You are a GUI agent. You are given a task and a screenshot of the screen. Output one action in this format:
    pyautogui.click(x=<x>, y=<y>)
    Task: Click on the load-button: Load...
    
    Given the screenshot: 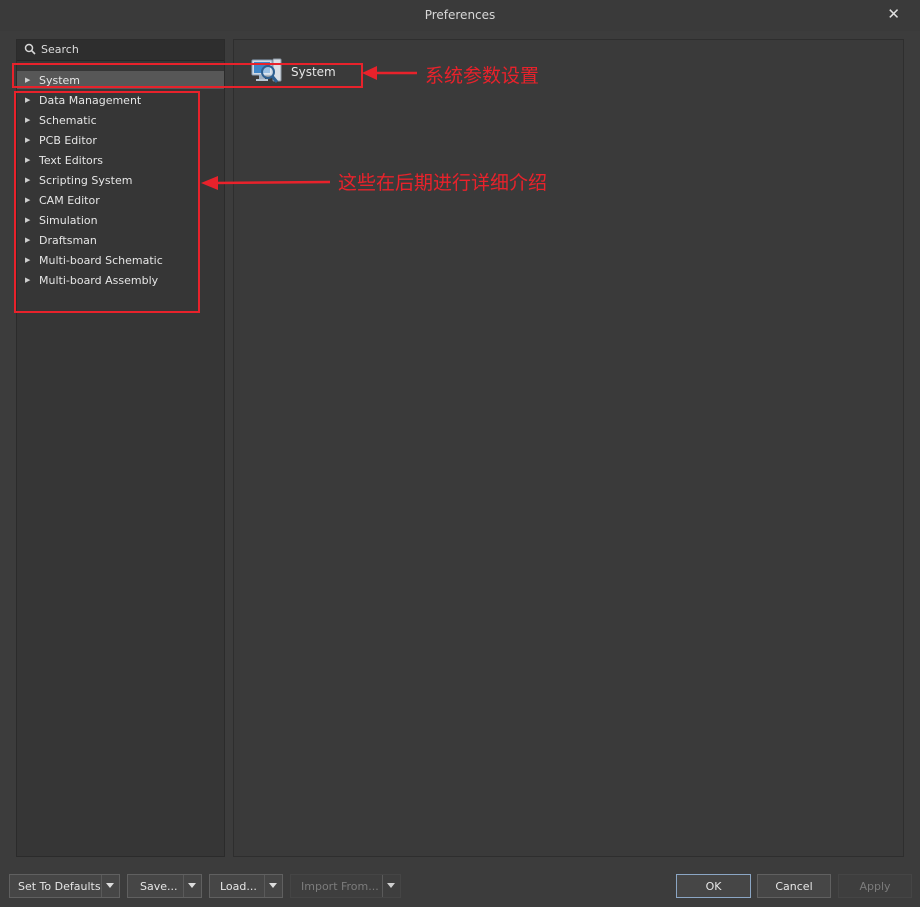 What is the action you would take?
    pyautogui.click(x=246, y=886)
    